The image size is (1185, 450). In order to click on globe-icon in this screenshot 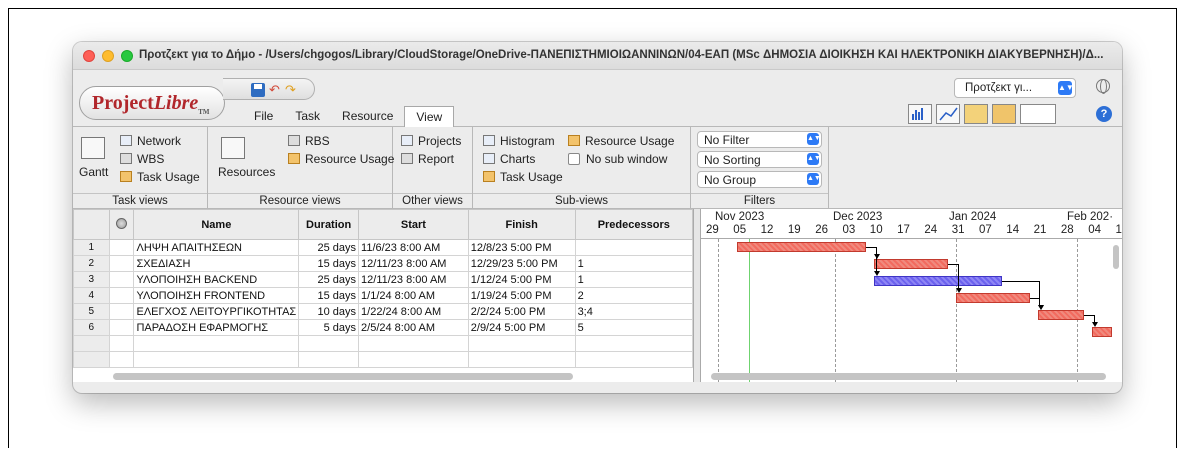, I will do `click(1103, 86)`.